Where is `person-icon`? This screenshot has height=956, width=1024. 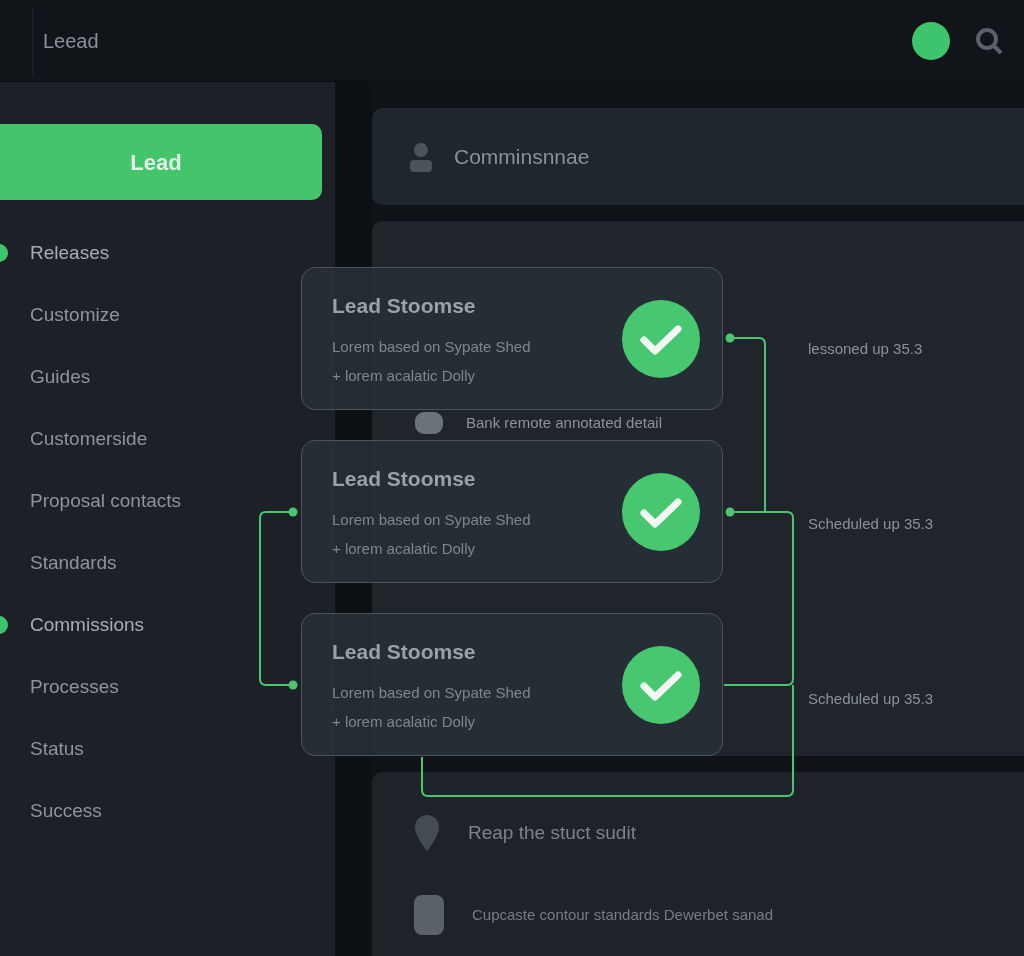
person-icon is located at coordinates (421, 156).